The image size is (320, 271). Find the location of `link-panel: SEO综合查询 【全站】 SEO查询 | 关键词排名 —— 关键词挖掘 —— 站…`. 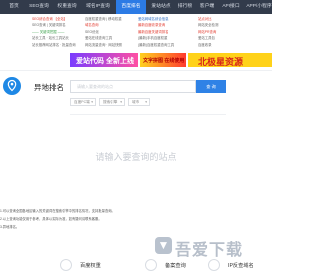

link-panel: SEO综合查询 【全站】 SEO查询 | 关键词排名 —— 关键词挖掘 —— 站… is located at coordinates (136, 32).